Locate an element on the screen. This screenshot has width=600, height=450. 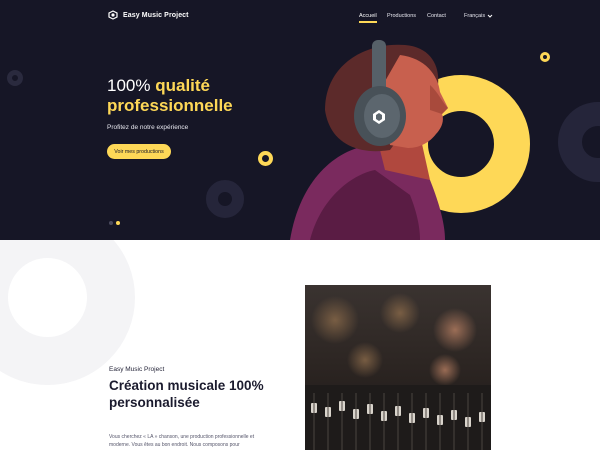
logo-text: Easy Music Project is located at coordinates (156, 15).